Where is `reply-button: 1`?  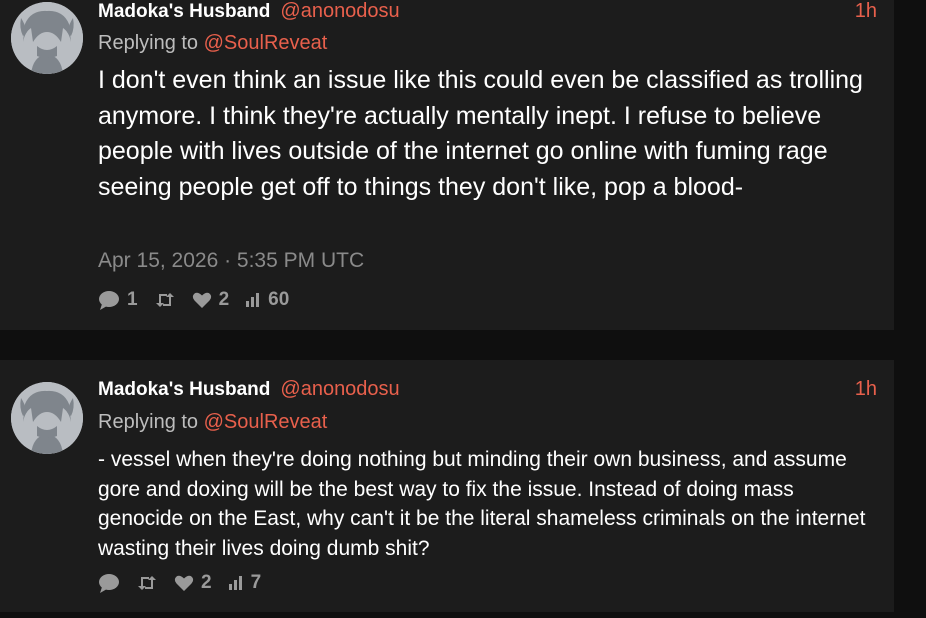
reply-button: 1 is located at coordinates (118, 300).